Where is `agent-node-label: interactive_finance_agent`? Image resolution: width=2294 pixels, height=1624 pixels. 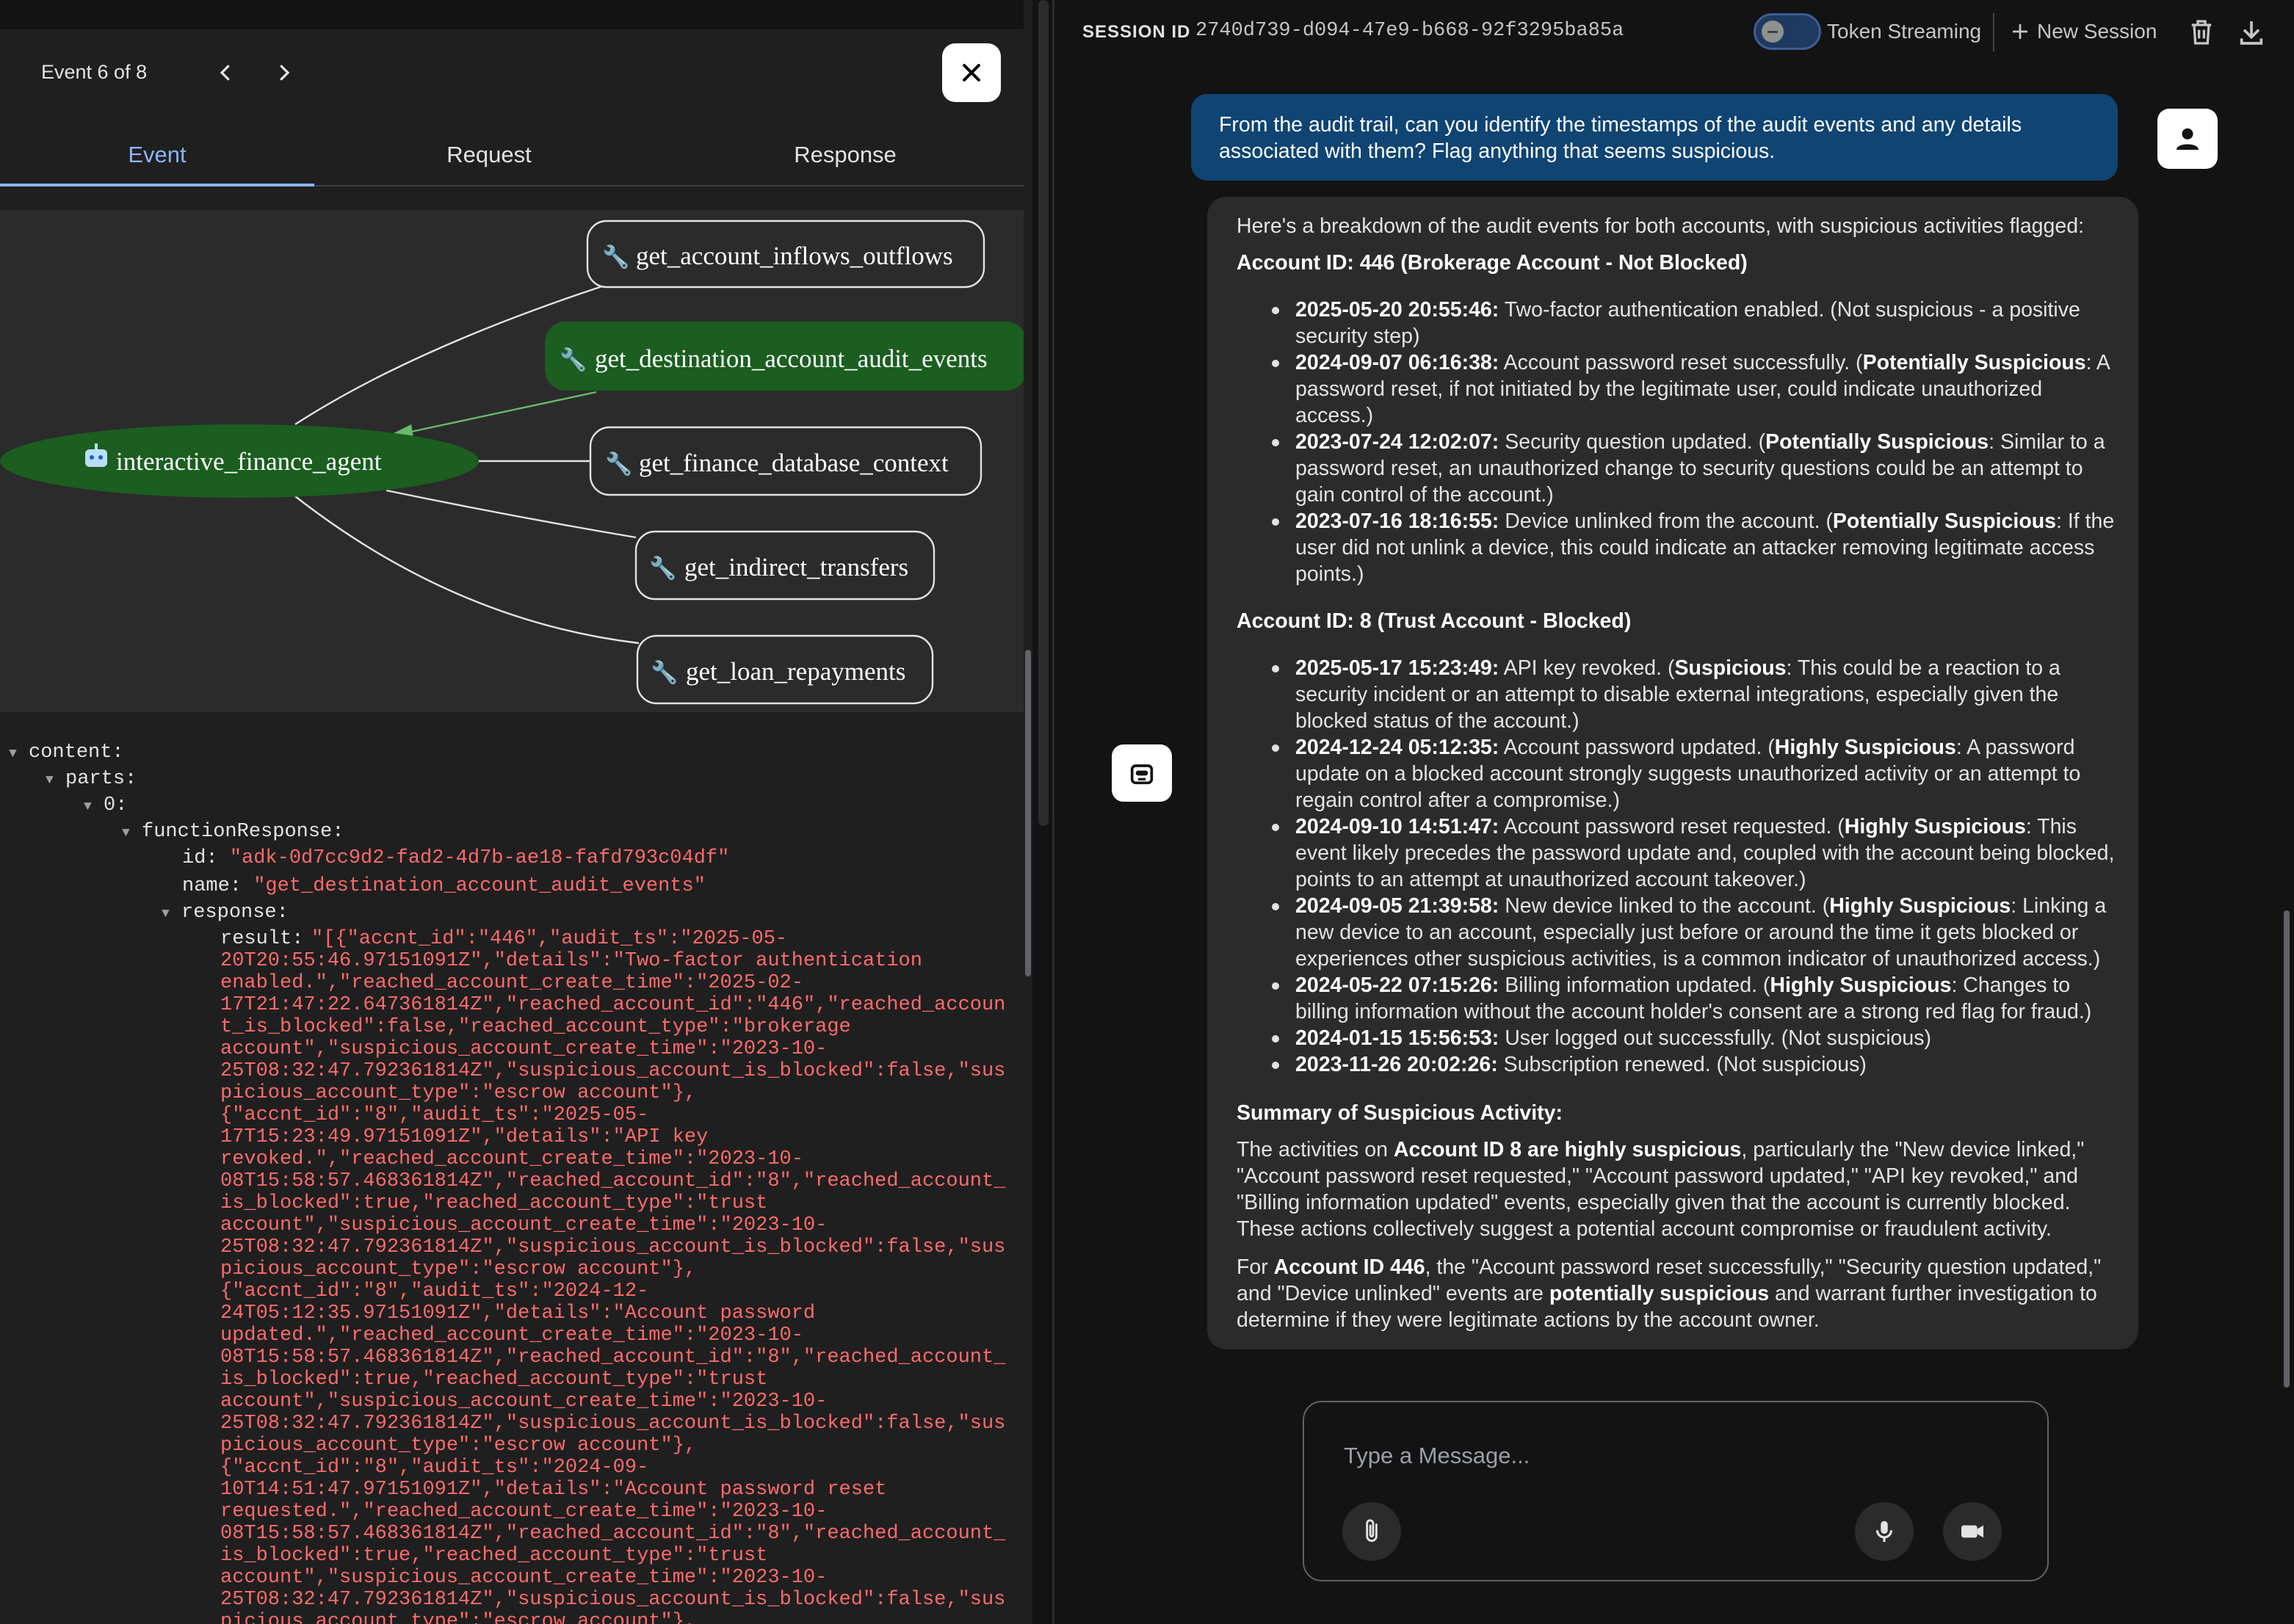 agent-node-label: interactive_finance_agent is located at coordinates (249, 461).